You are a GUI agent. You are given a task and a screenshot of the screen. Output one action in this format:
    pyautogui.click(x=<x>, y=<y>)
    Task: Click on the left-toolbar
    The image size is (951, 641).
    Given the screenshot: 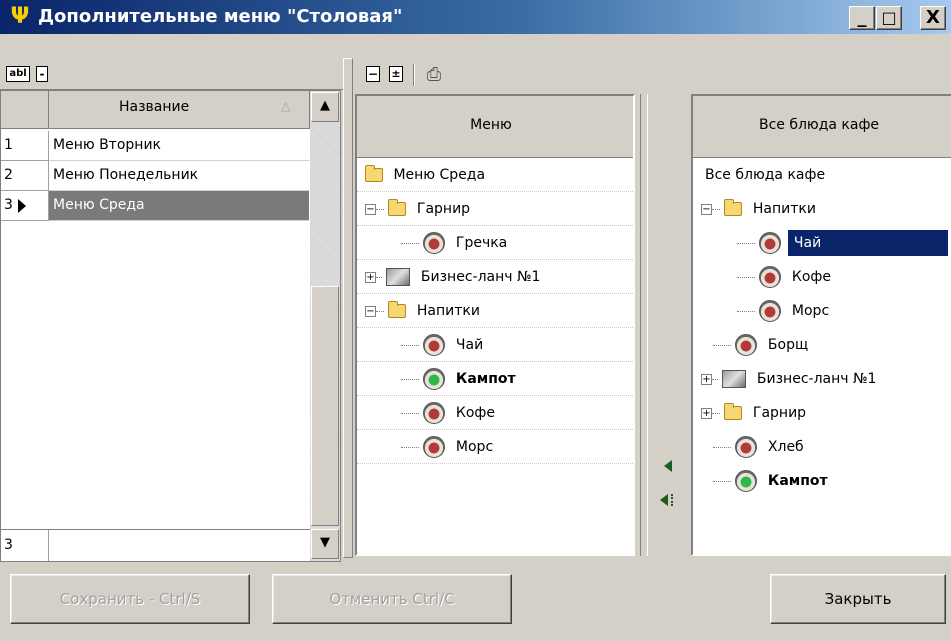 What is the action you would take?
    pyautogui.click(x=171, y=75)
    